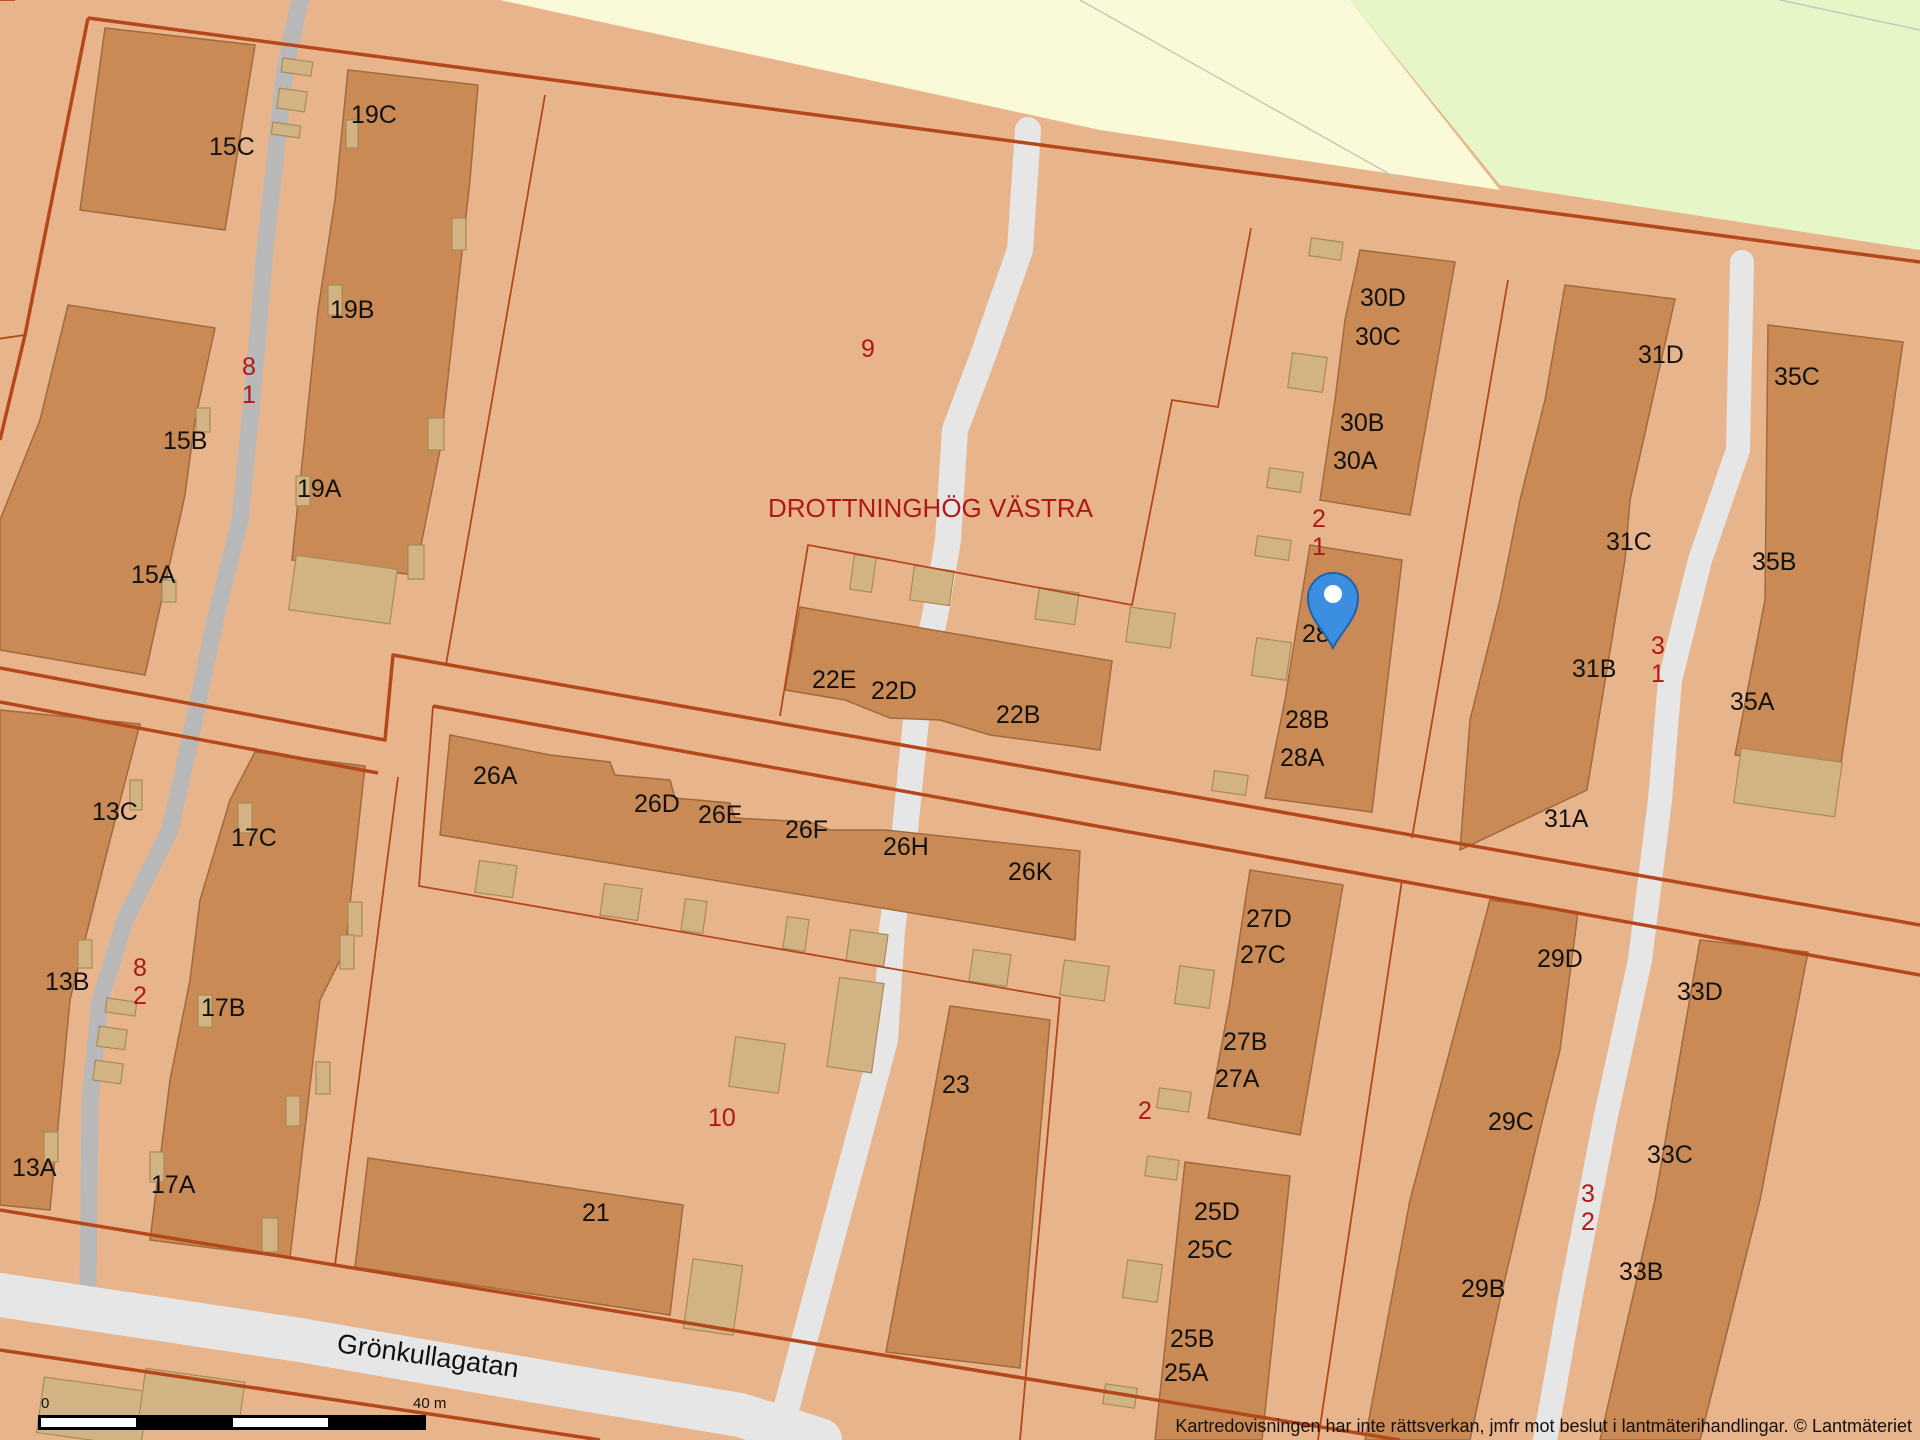 This screenshot has width=1920, height=1440. Describe the element at coordinates (1566, 819) in the screenshot. I see `address-label: 31A` at that location.